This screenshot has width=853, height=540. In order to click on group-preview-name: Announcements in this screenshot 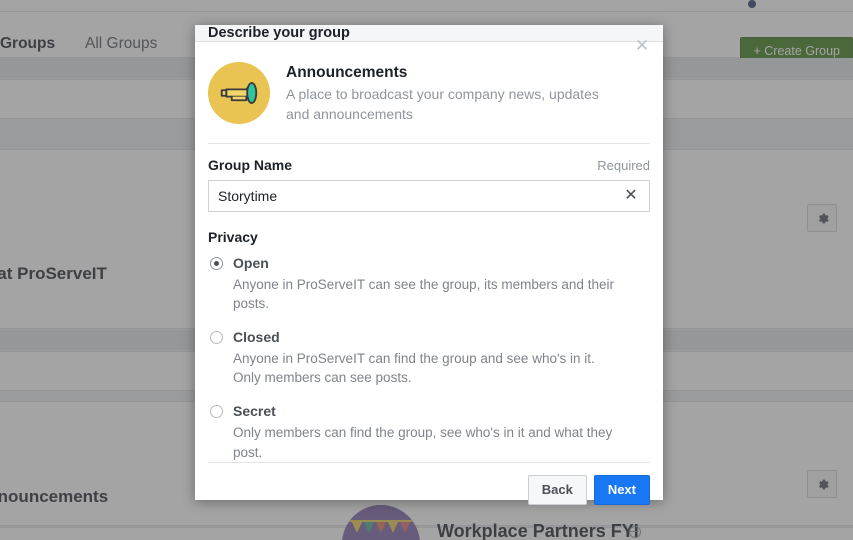, I will do `click(347, 72)`.